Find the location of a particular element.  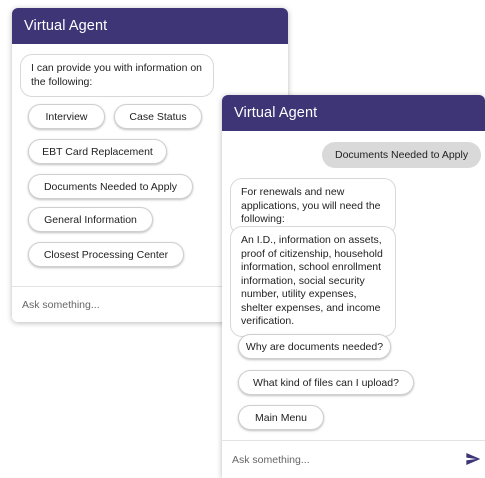

option-why-documents-needed-button: Why are documents needed? is located at coordinates (314, 346).